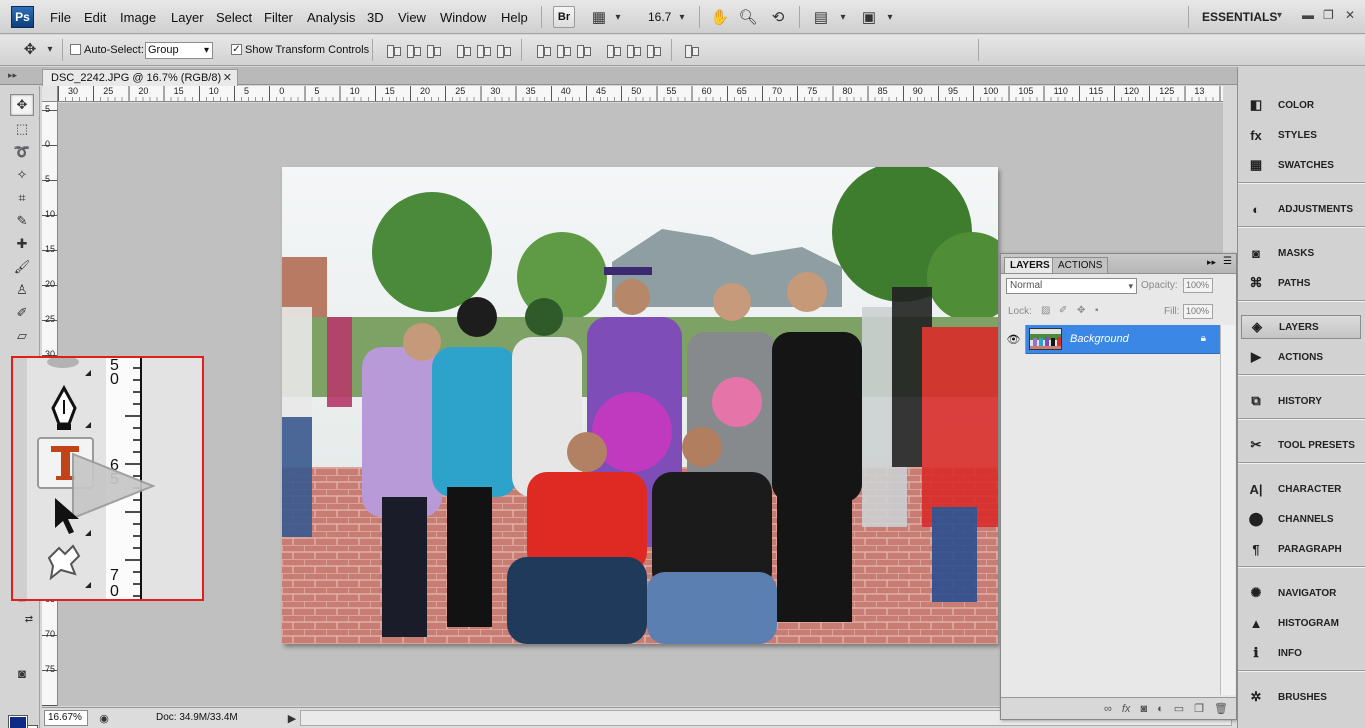  What do you see at coordinates (720, 17) in the screenshot?
I see `hand-tool-icon: ✋` at bounding box center [720, 17].